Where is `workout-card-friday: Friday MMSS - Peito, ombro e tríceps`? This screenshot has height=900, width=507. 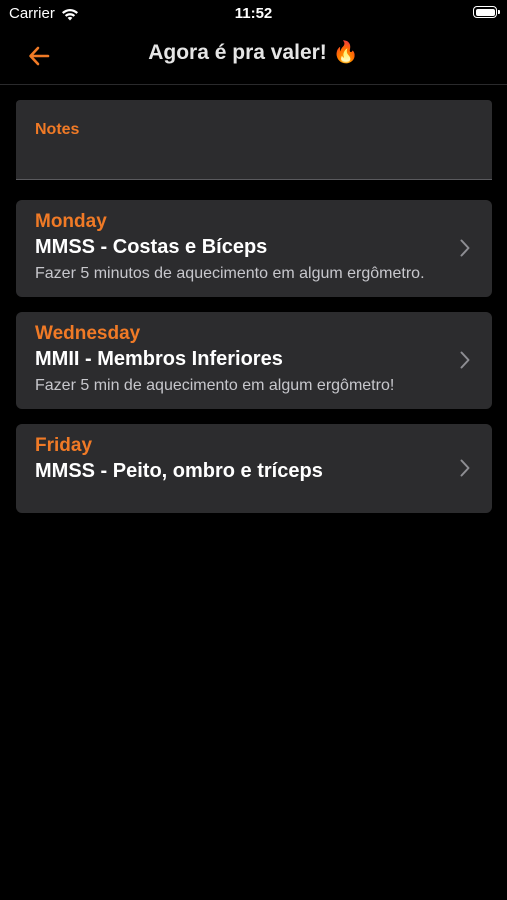 workout-card-friday: Friday MMSS - Peito, ombro e tríceps is located at coordinates (254, 468).